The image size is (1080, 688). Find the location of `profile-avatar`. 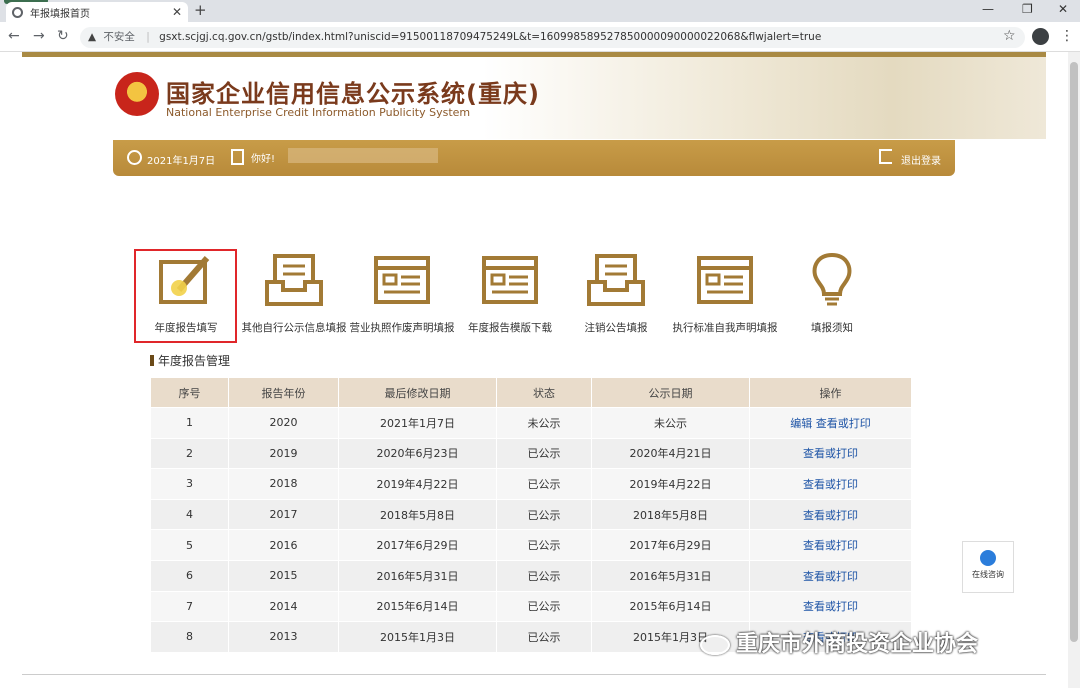

profile-avatar is located at coordinates (1040, 36).